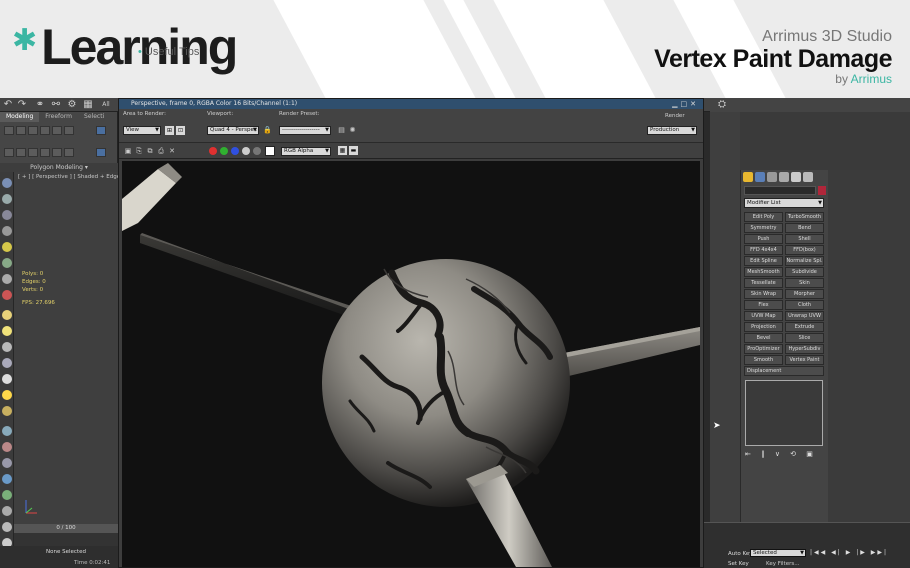 This screenshot has width=910, height=568. Describe the element at coordinates (784, 371) in the screenshot. I see `modifier-button: Displacement` at that location.